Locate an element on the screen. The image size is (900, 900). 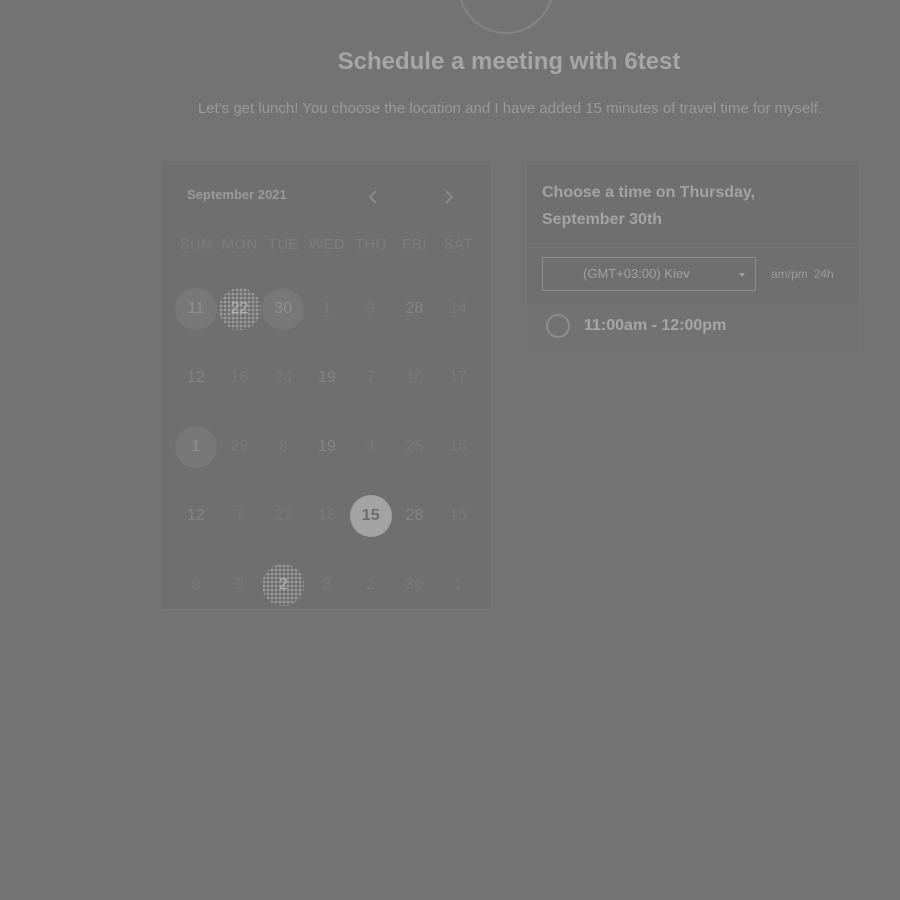
time-format-toggle: am/pm 24h is located at coordinates (802, 274).